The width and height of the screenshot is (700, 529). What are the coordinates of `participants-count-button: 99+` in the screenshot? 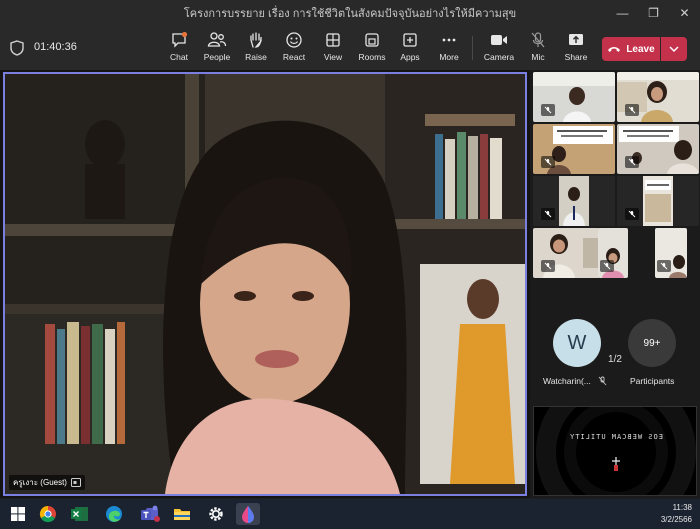 It's located at (652, 343).